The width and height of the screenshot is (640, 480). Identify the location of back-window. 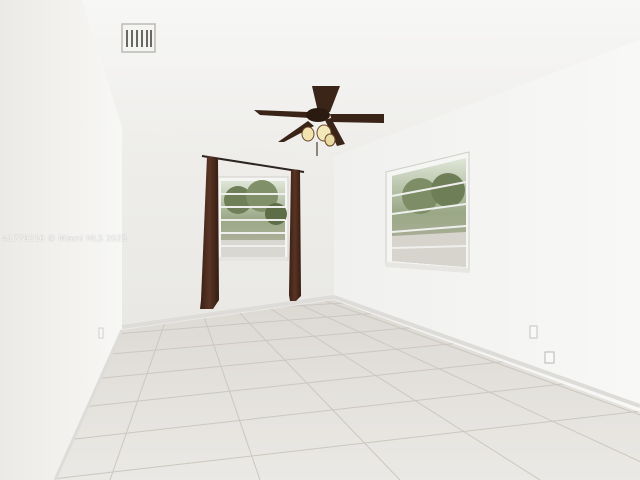
(253, 218).